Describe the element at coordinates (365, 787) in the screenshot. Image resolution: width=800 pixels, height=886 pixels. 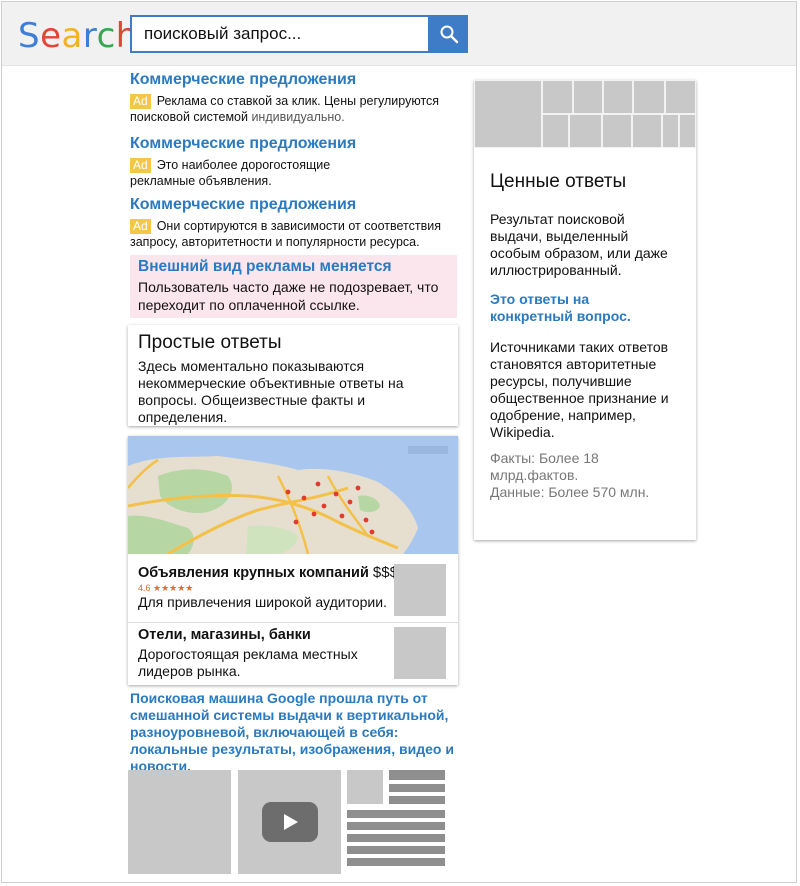
I see `news-thumbnail` at that location.